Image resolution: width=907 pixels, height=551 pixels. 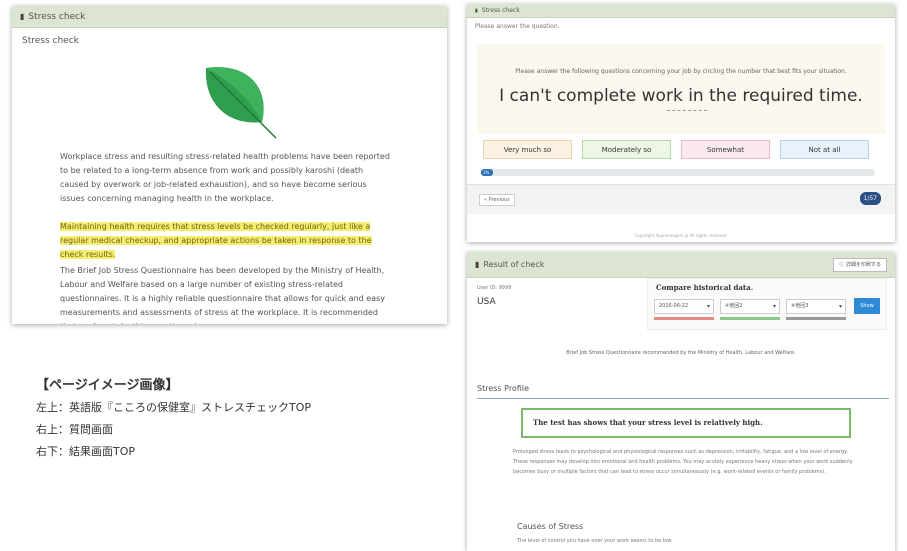 What do you see at coordinates (50, 41) in the screenshot?
I see `page-subtitle: Stress check` at bounding box center [50, 41].